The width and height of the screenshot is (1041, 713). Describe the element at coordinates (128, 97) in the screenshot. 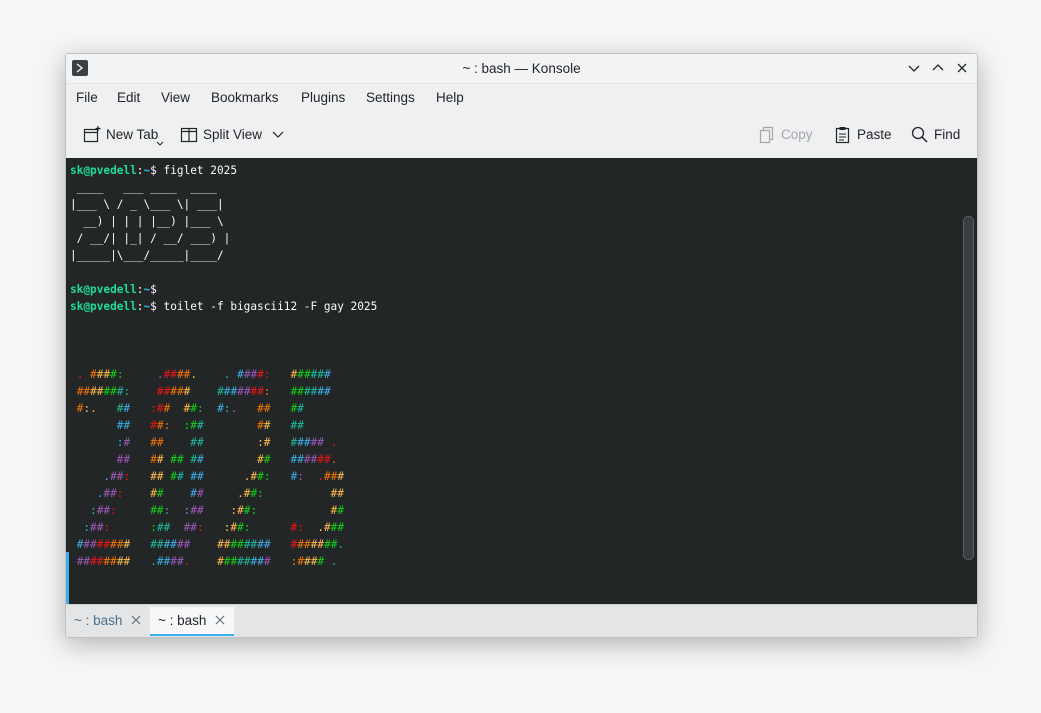

I see `menu-edit: Edit` at that location.